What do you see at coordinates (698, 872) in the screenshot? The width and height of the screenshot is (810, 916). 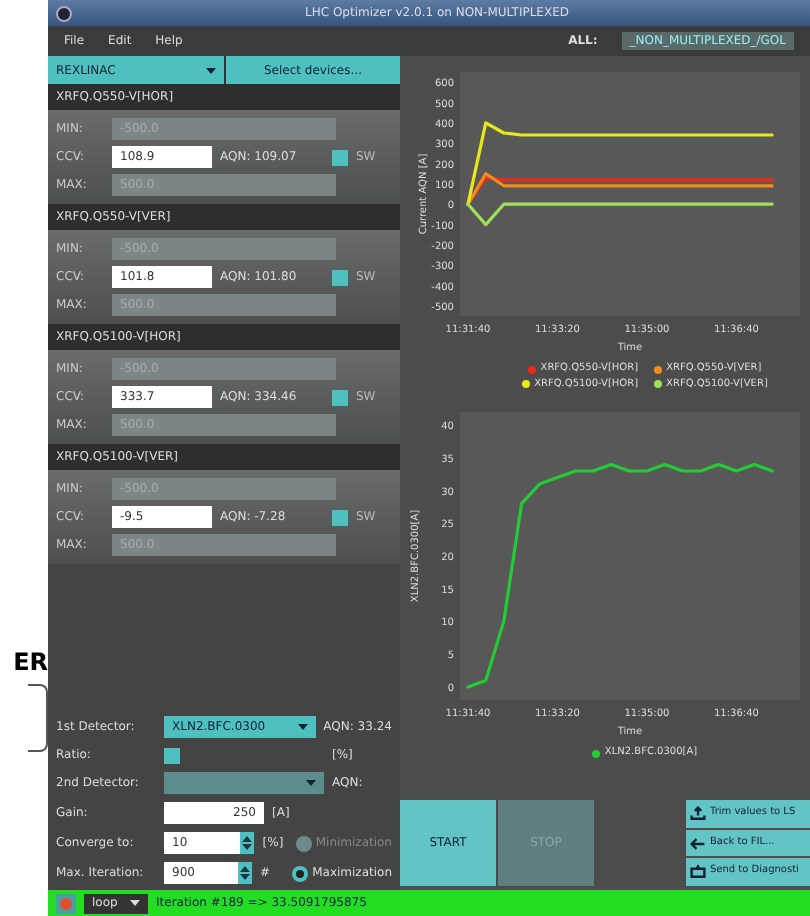 I see `camera-icon` at bounding box center [698, 872].